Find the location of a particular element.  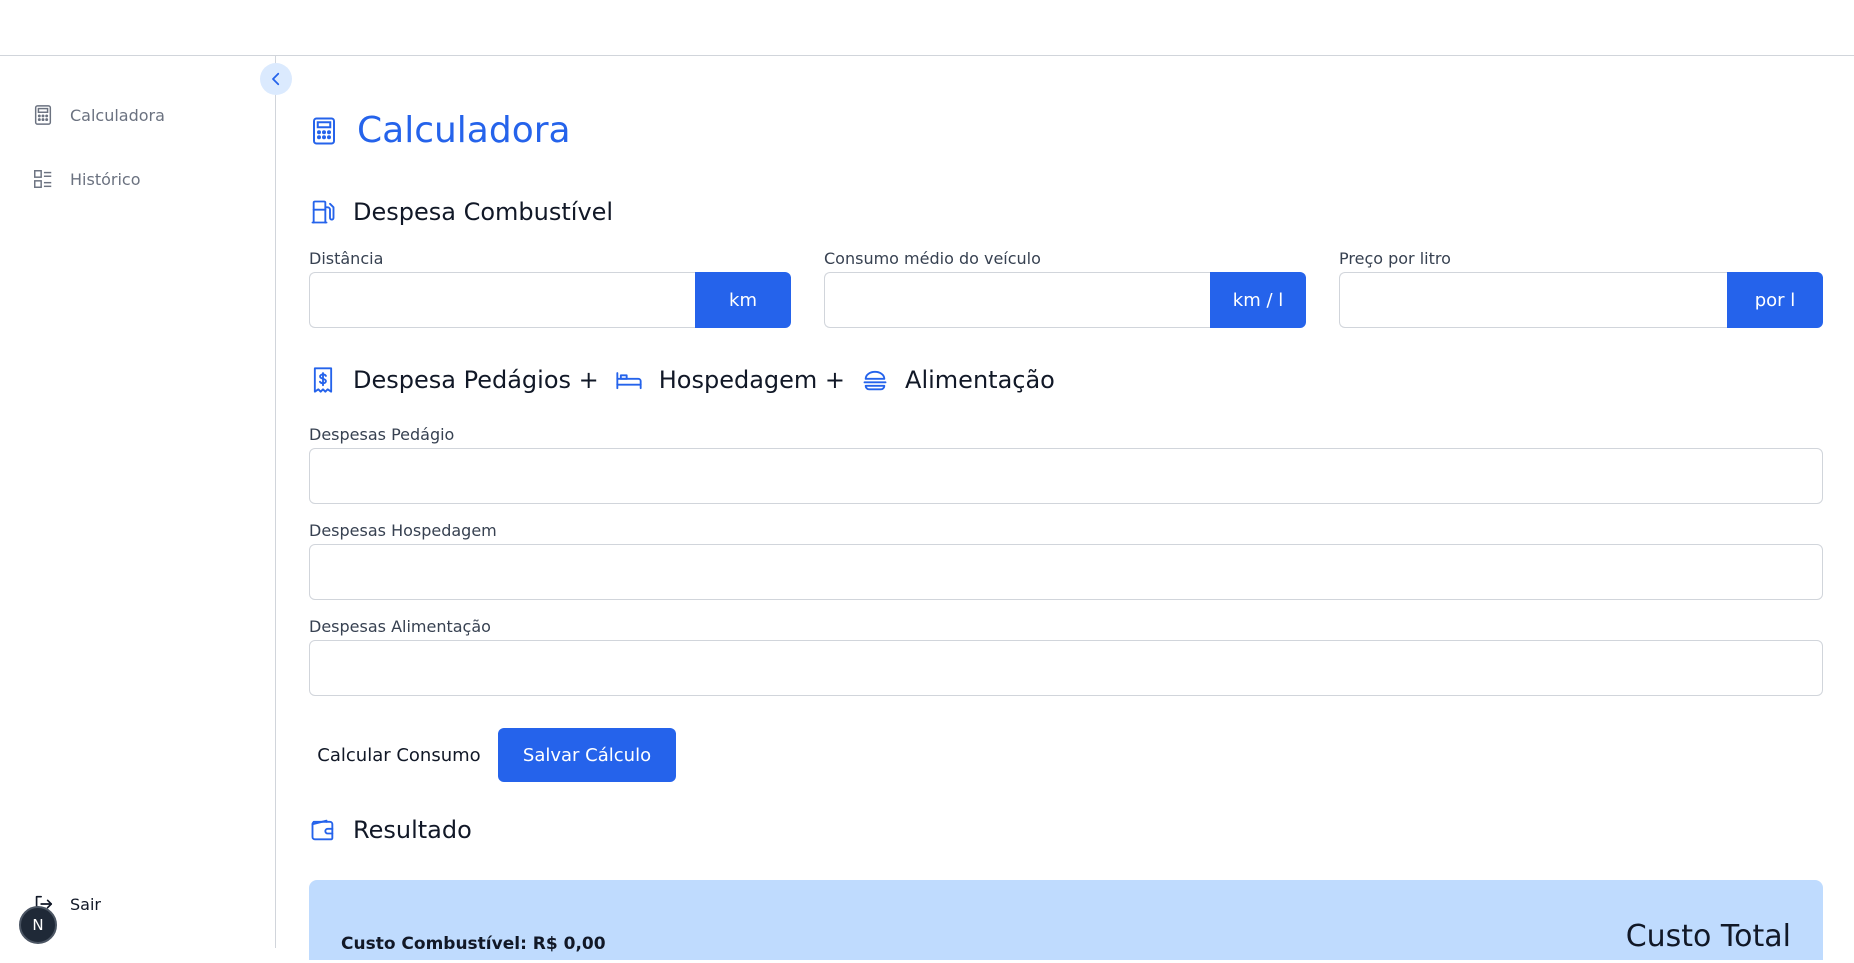

distance-label: Distância is located at coordinates (346, 258).